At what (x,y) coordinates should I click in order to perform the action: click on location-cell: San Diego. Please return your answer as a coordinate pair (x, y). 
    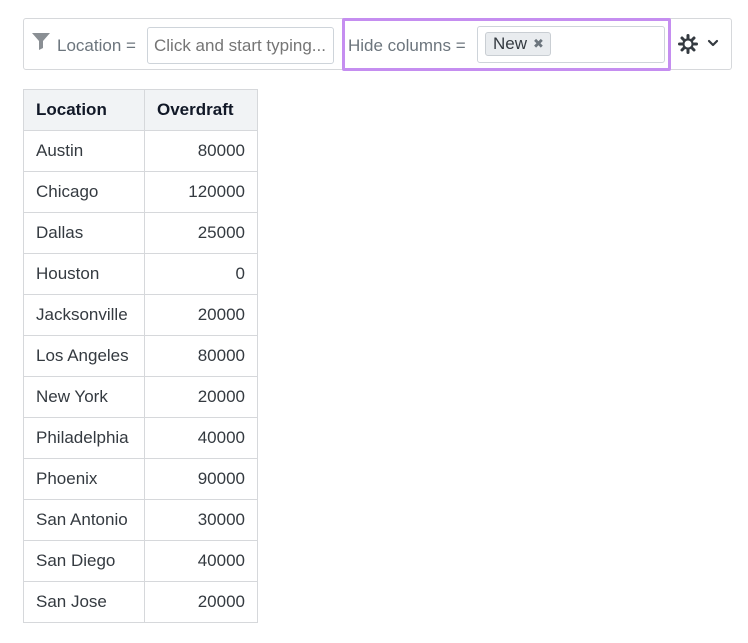
    Looking at the image, I should click on (84, 561).